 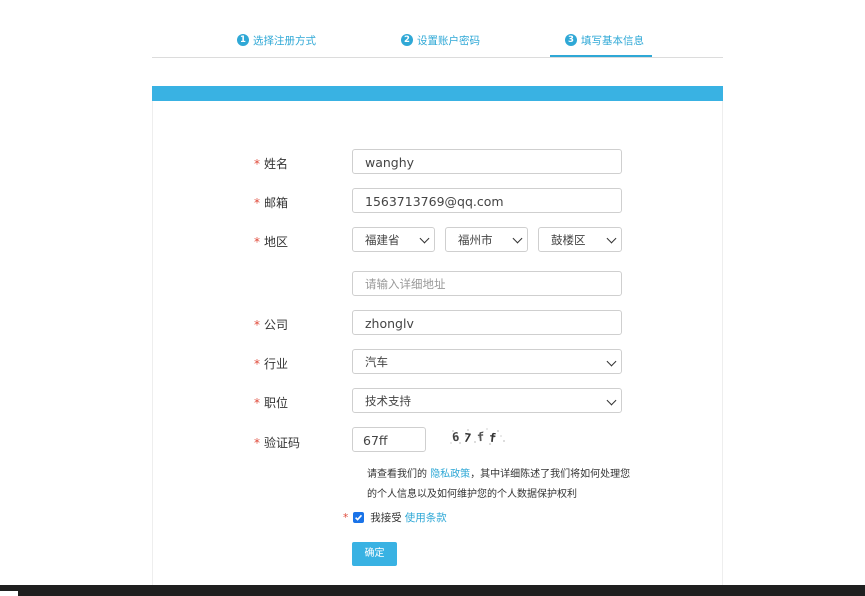 I want to click on check-icon, so click(x=359, y=517).